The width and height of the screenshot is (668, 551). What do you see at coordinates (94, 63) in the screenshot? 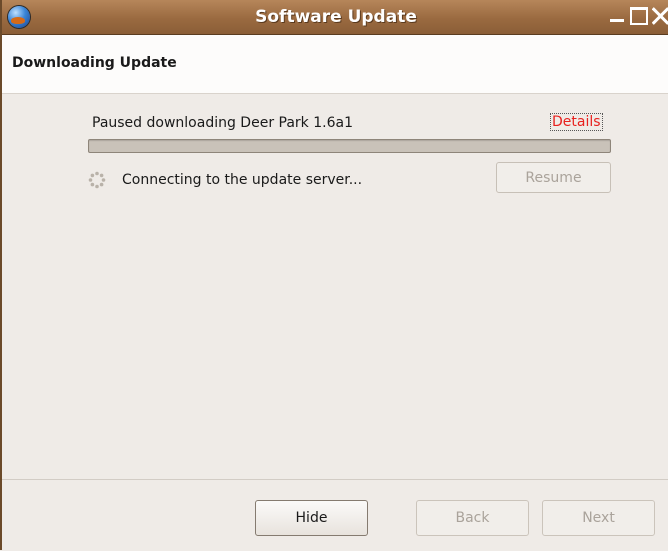
I see `page-title: Downloading Update` at bounding box center [94, 63].